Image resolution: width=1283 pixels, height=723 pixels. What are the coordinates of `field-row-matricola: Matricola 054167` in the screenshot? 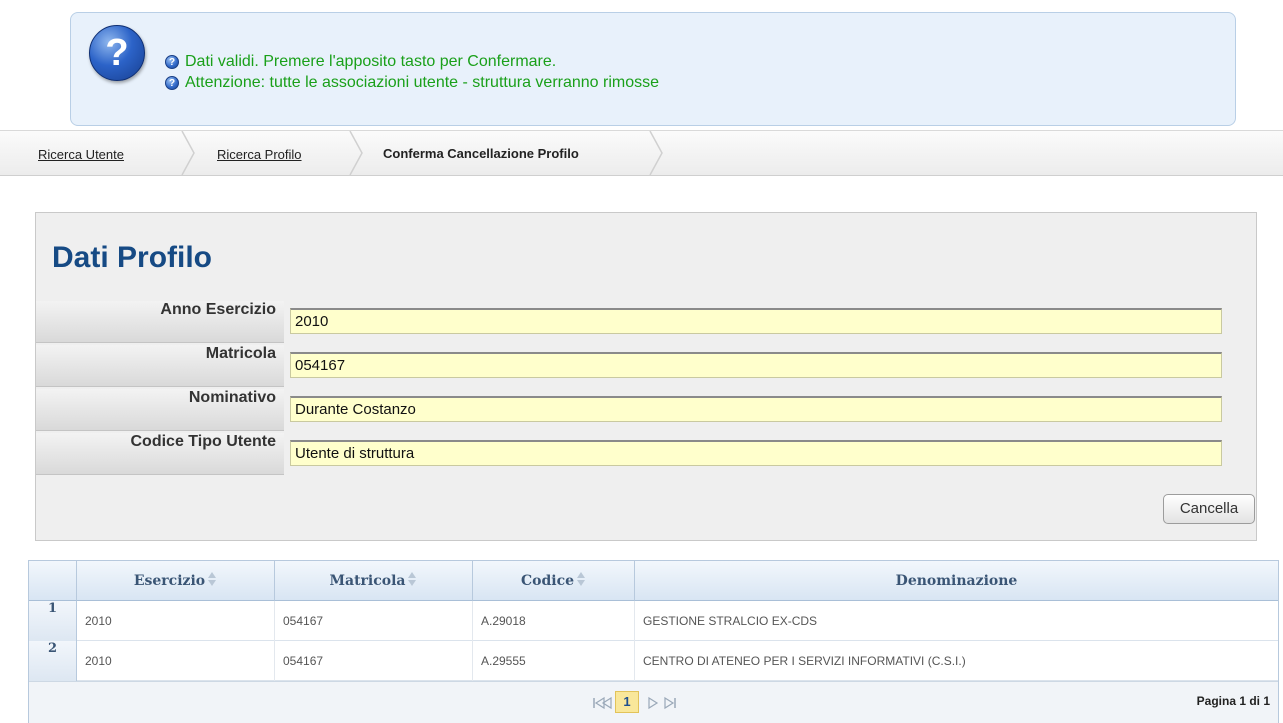 It's located at (647, 366).